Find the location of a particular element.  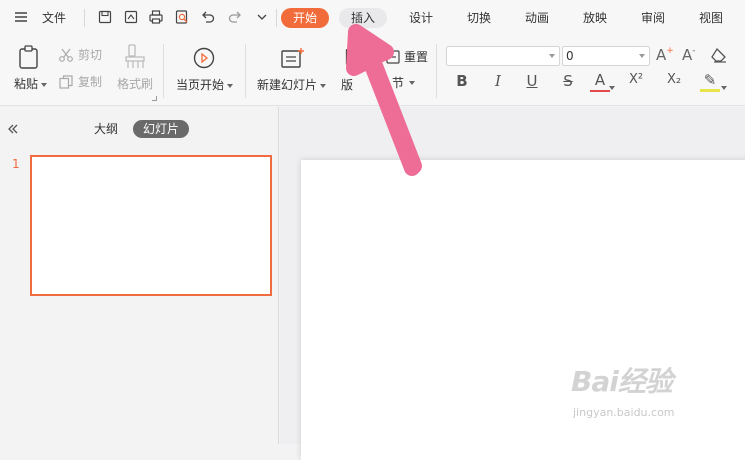

cut-label: 剪切 is located at coordinates (90, 55).